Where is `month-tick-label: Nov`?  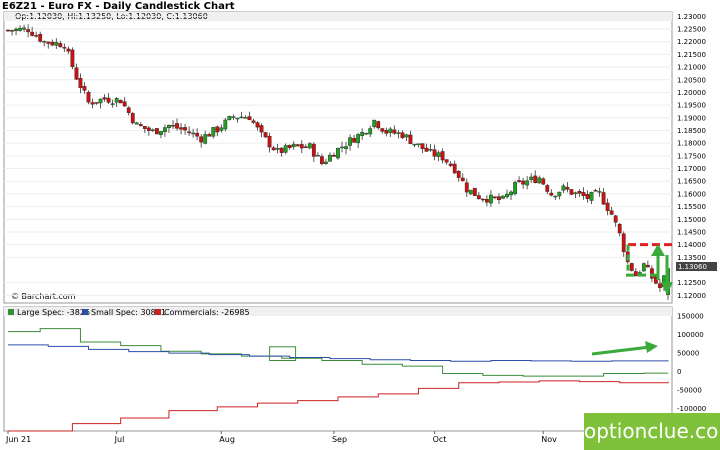 month-tick-label: Nov is located at coordinates (549, 439).